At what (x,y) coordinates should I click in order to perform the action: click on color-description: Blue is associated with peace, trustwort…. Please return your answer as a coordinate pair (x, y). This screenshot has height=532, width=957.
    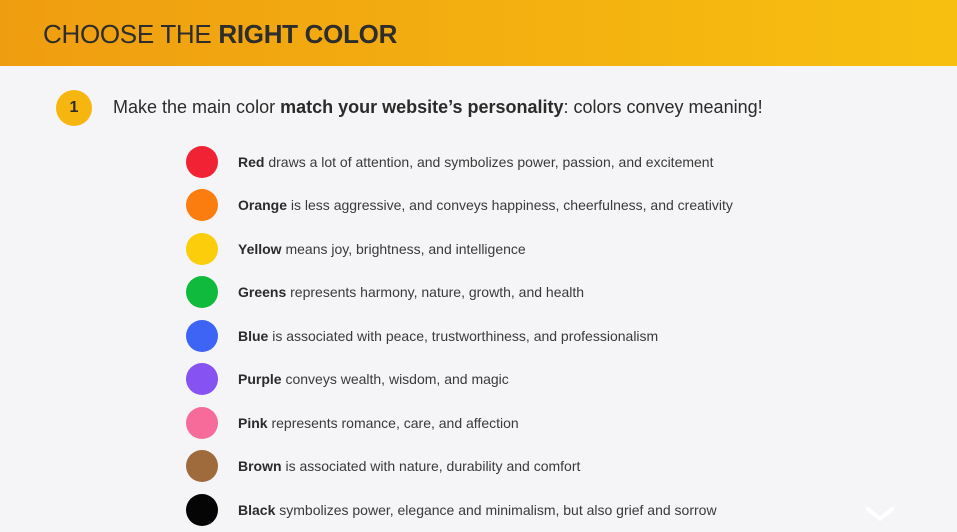
    Looking at the image, I should click on (448, 336).